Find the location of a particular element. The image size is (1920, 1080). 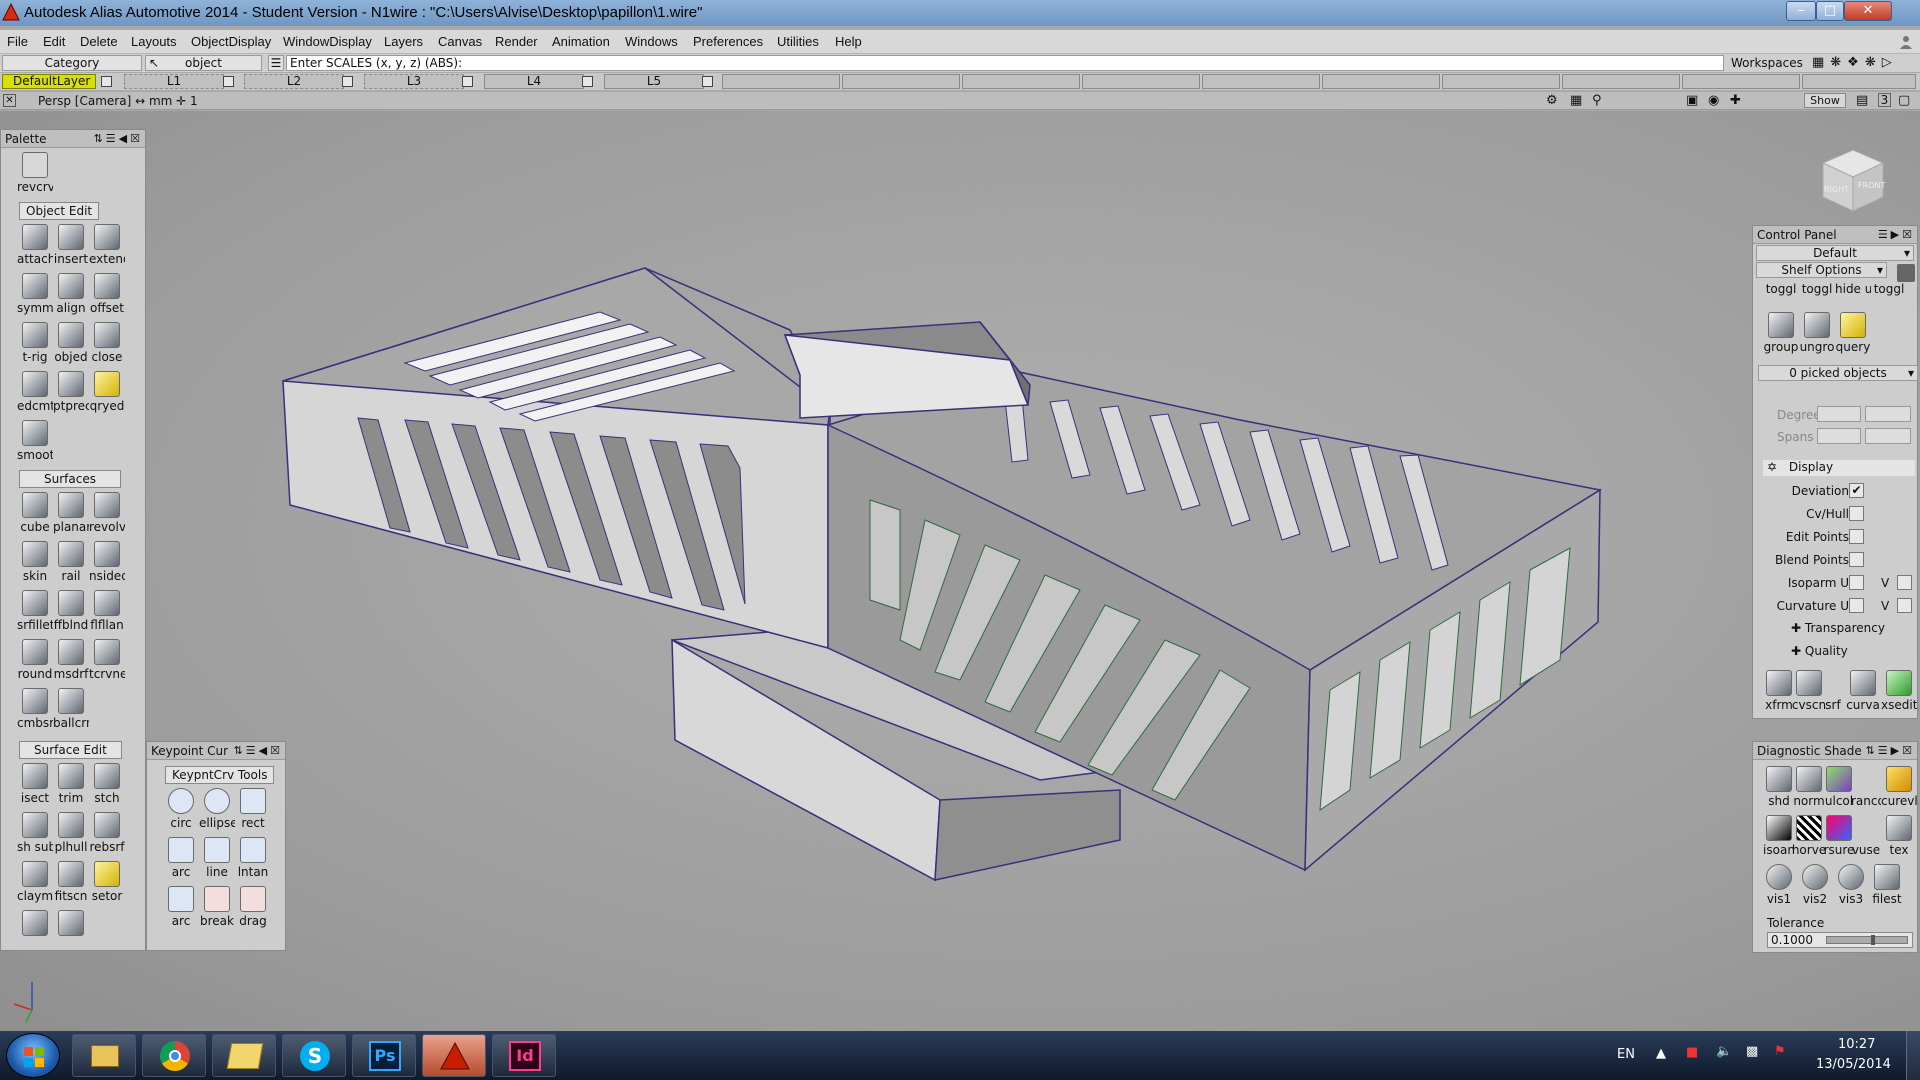

tool-skin: skin is located at coordinates (35, 563).